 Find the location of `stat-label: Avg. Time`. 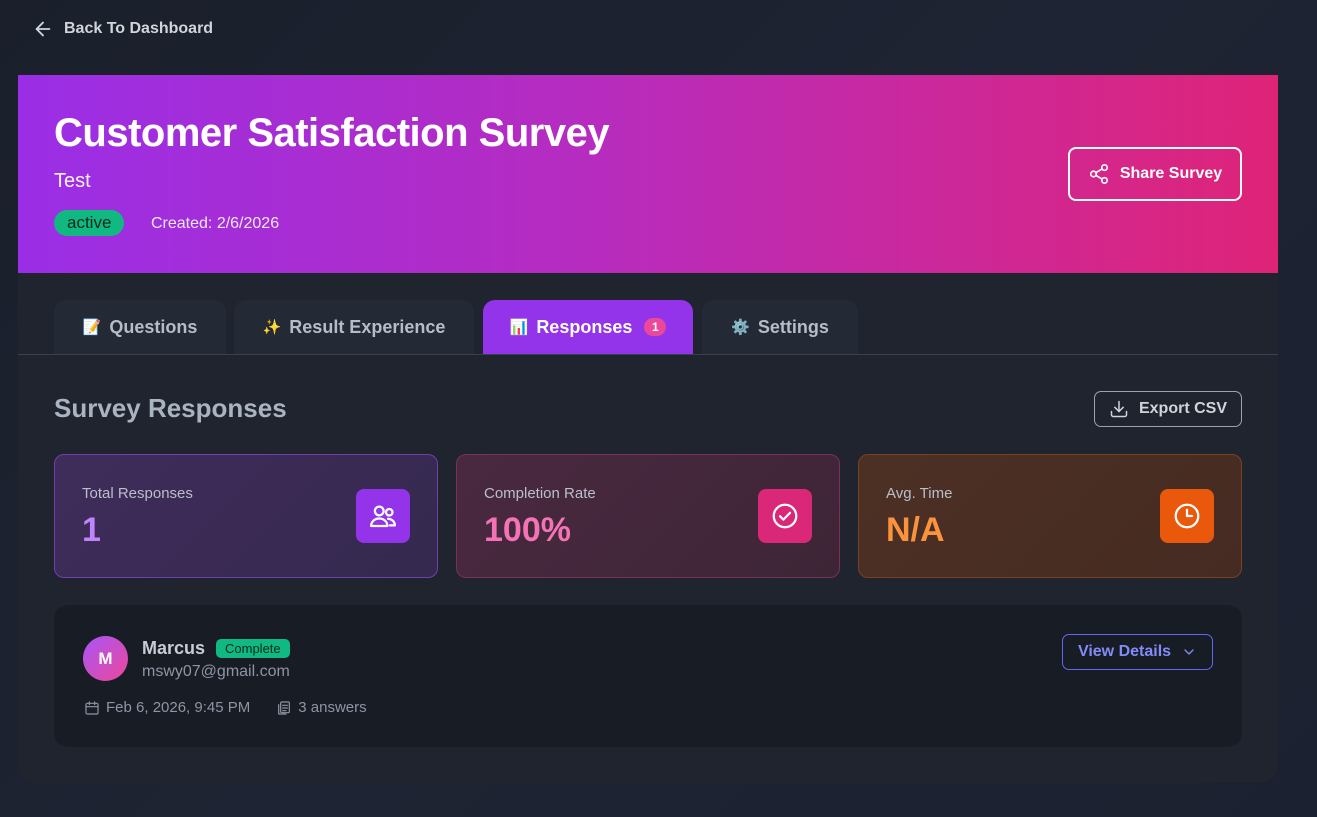

stat-label: Avg. Time is located at coordinates (919, 493).